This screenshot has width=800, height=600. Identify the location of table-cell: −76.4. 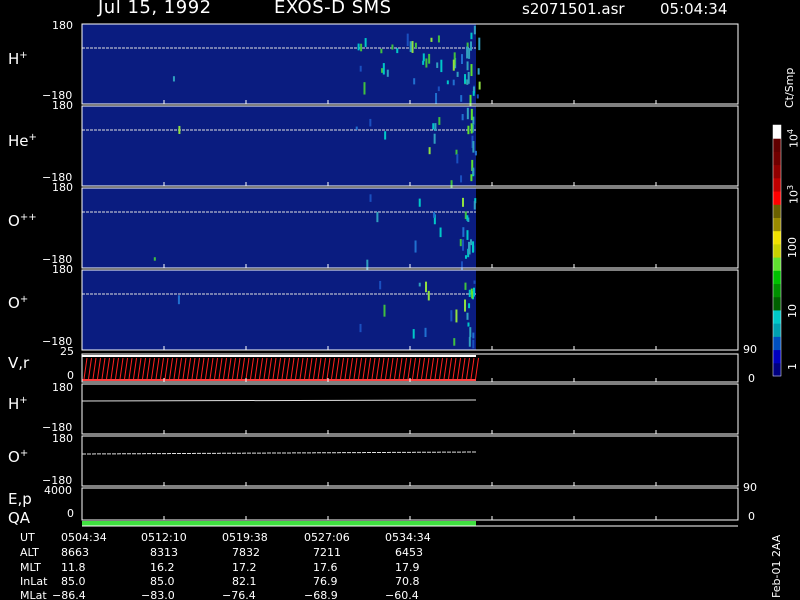
(239, 594).